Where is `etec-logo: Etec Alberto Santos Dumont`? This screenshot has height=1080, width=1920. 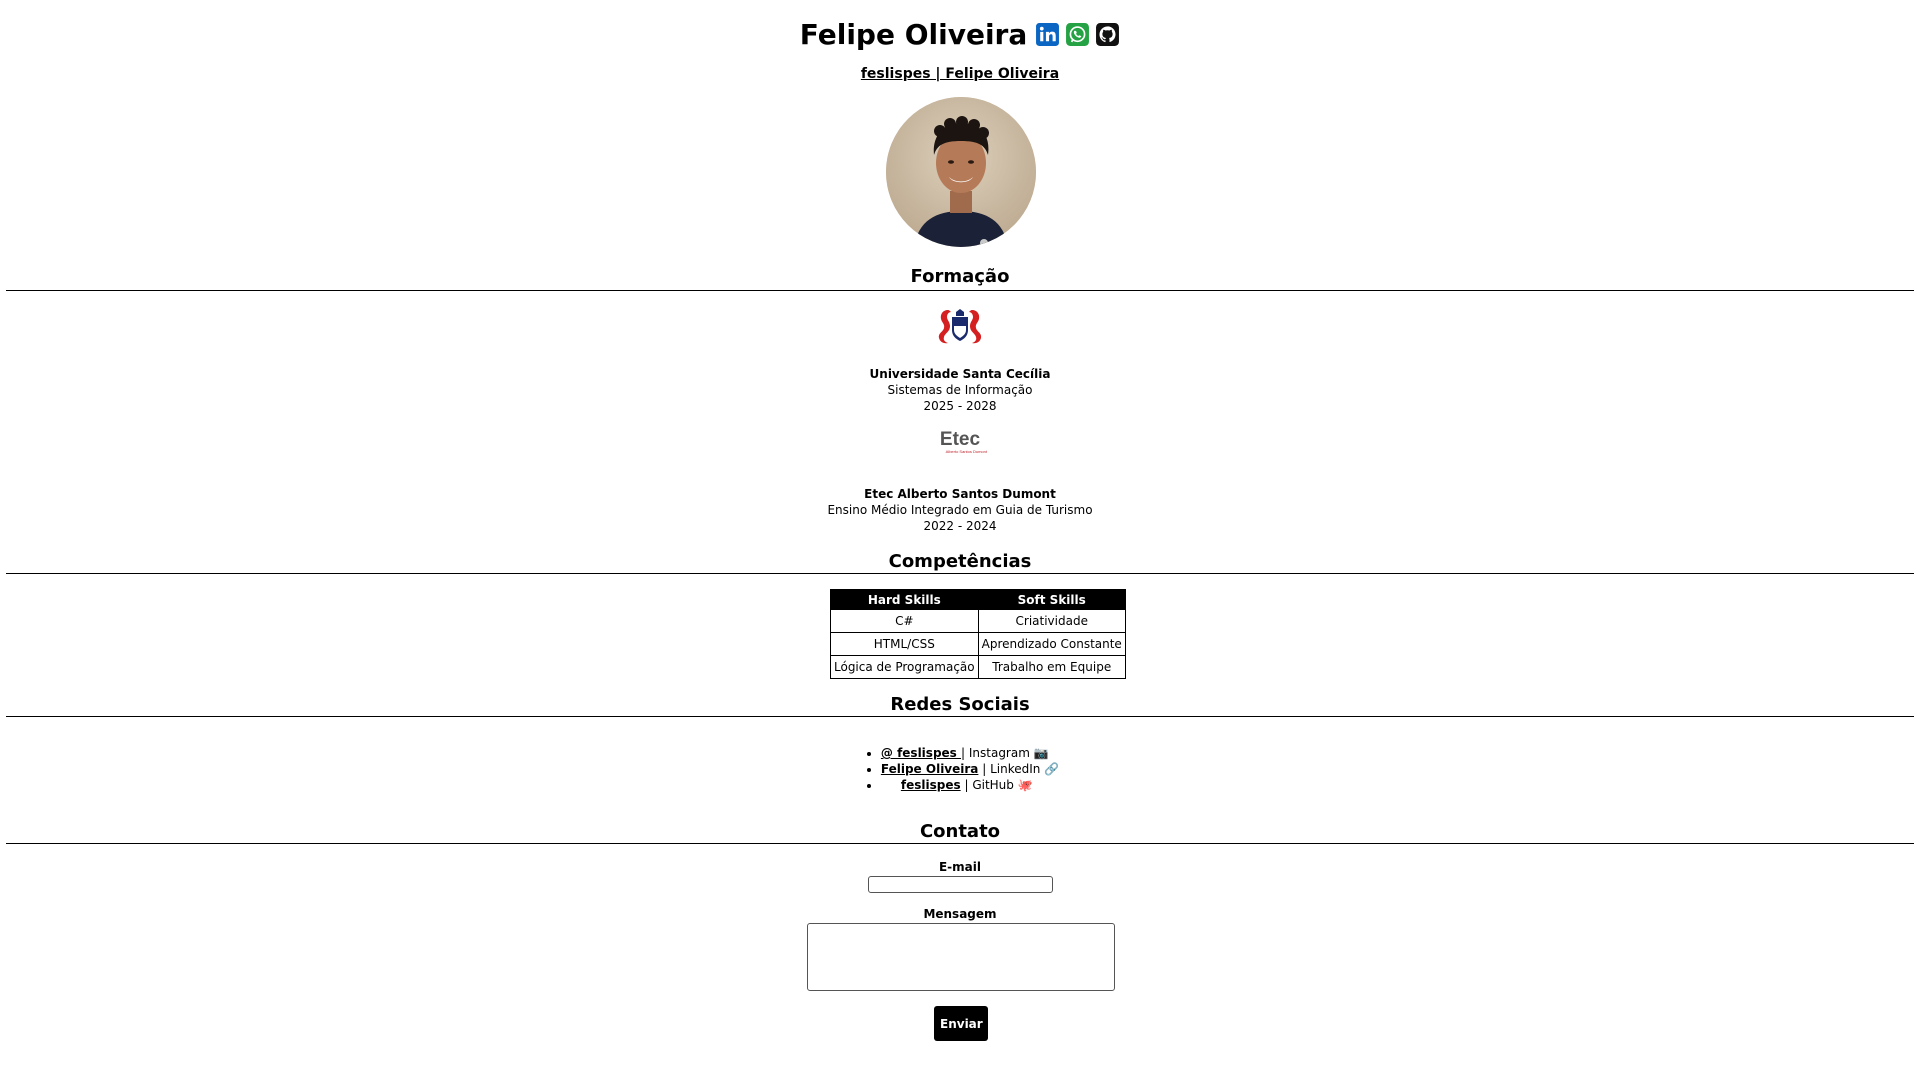
etec-logo: Etec Alberto Santos Dumont is located at coordinates (960, 441).